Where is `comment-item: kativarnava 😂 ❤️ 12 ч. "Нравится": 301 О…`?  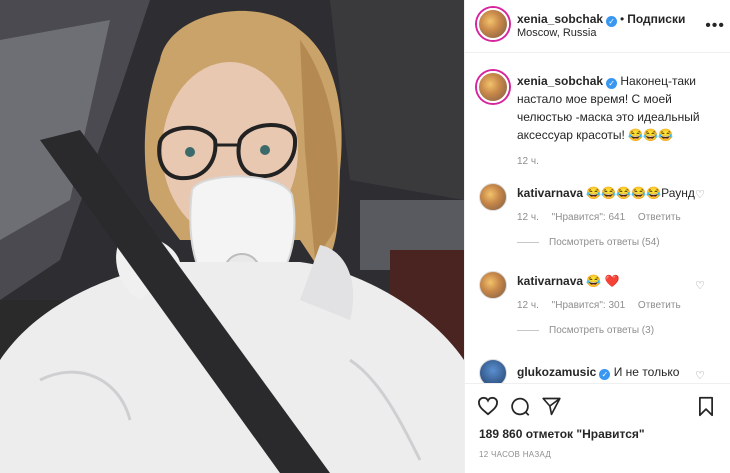
comment-item: kativarnava 😂 ❤️ 12 ч. "Нравится": 301 О… is located at coordinates (607, 304).